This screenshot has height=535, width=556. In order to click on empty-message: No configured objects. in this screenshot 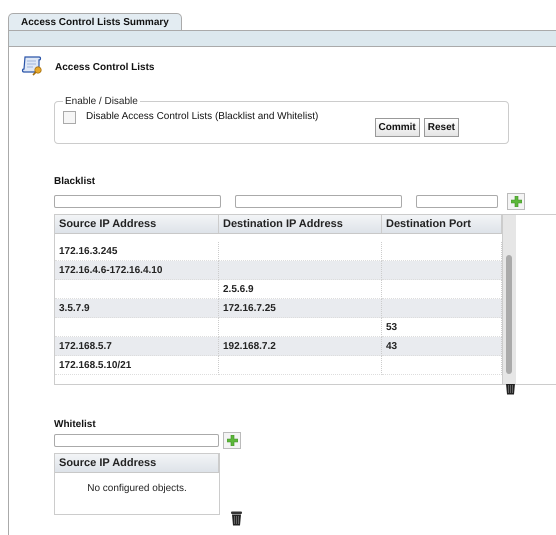, I will do `click(137, 489)`.